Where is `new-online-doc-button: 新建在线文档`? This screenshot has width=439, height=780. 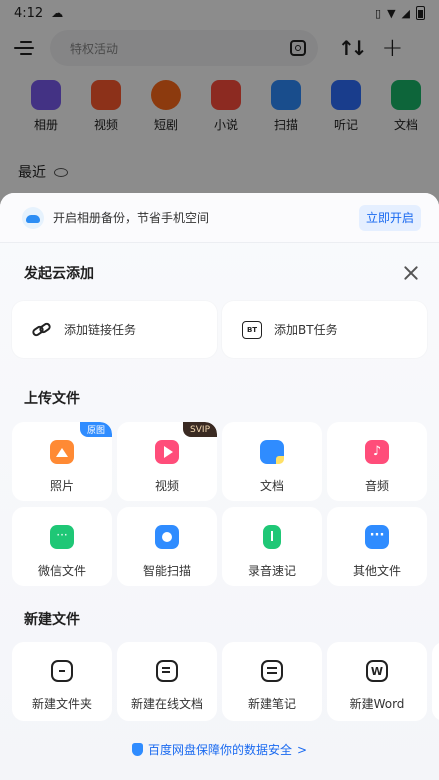
new-online-doc-button: 新建在线文档 is located at coordinates (167, 681).